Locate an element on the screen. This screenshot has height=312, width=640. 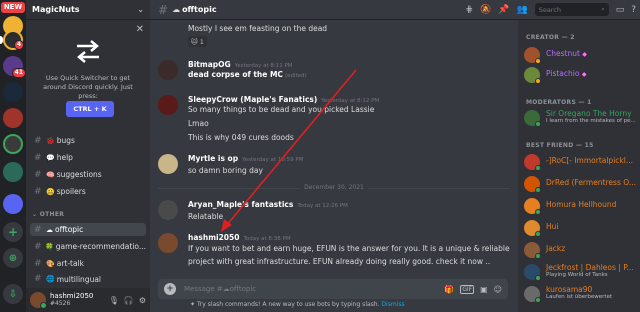
channel-label: art-talk is located at coordinates (70, 263).